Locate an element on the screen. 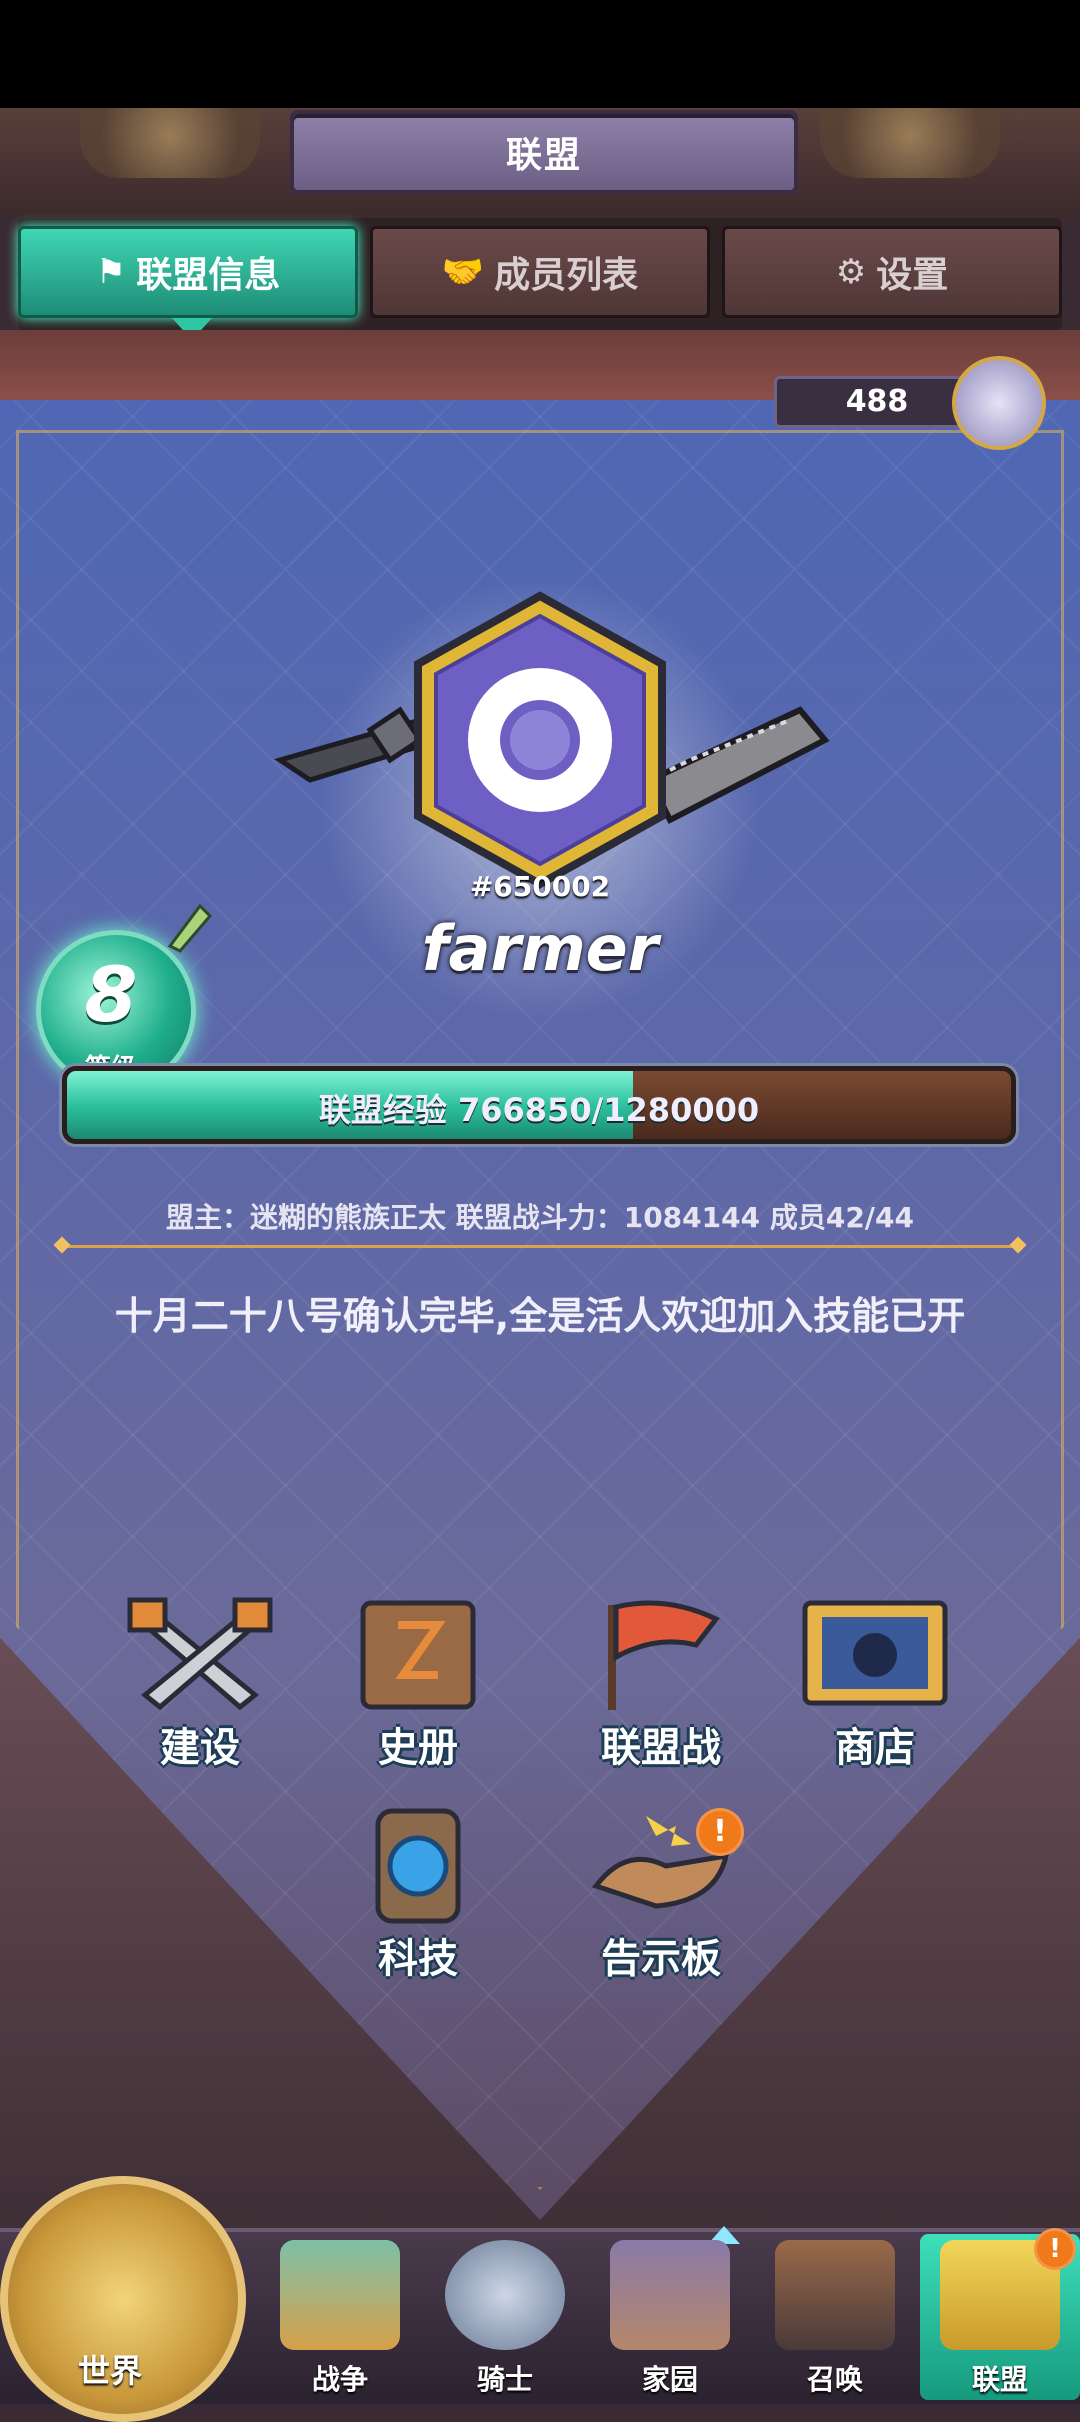 The width and height of the screenshot is (1080, 2422). alliance-xp-bar: 联盟经验 766850/1280000 is located at coordinates (539, 1105).